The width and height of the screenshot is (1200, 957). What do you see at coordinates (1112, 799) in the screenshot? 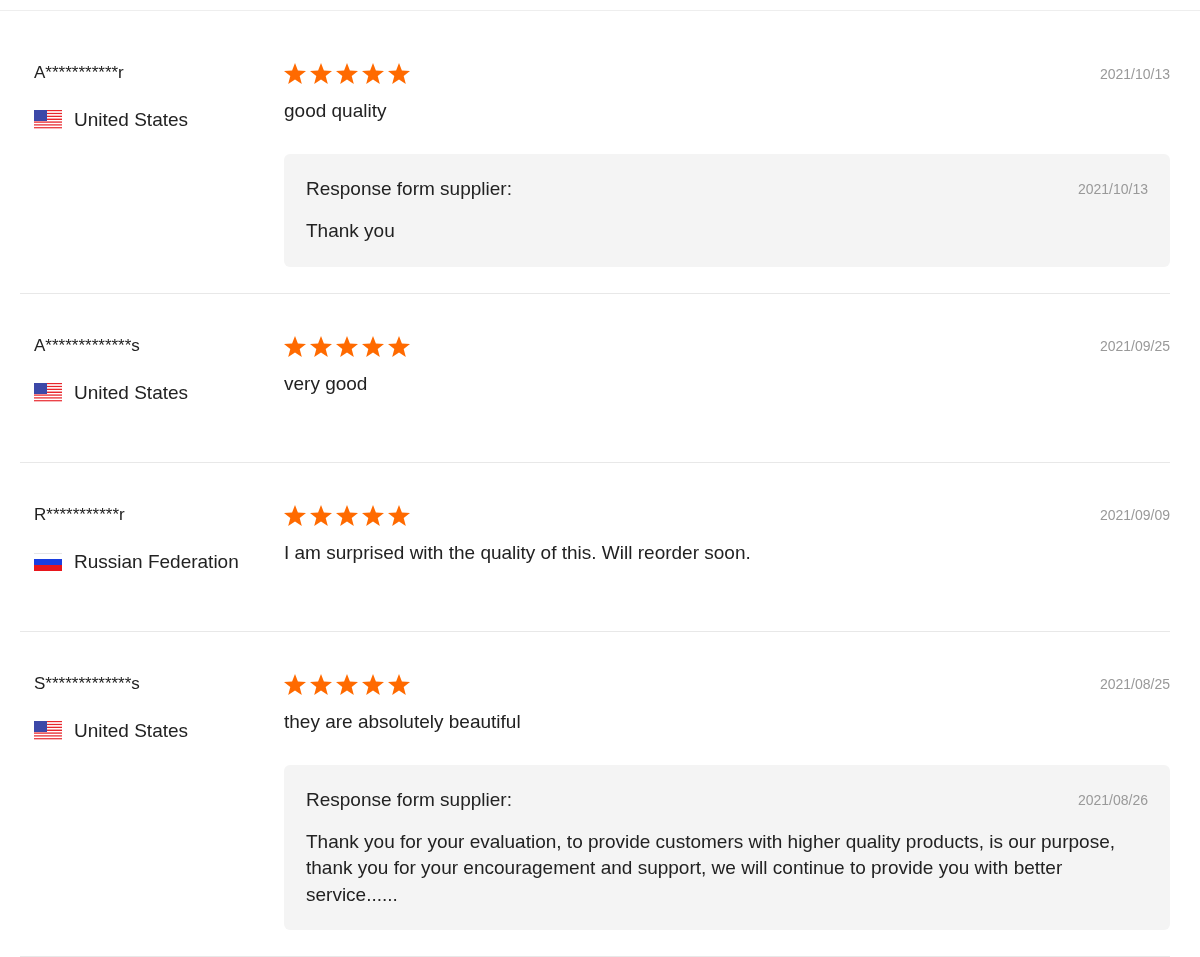
I see `reply-date: 2021/08/26` at bounding box center [1112, 799].